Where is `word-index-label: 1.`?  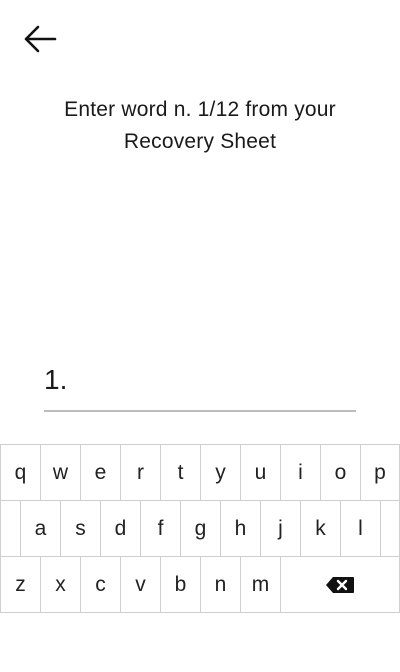
word-index-label: 1. is located at coordinates (56, 379).